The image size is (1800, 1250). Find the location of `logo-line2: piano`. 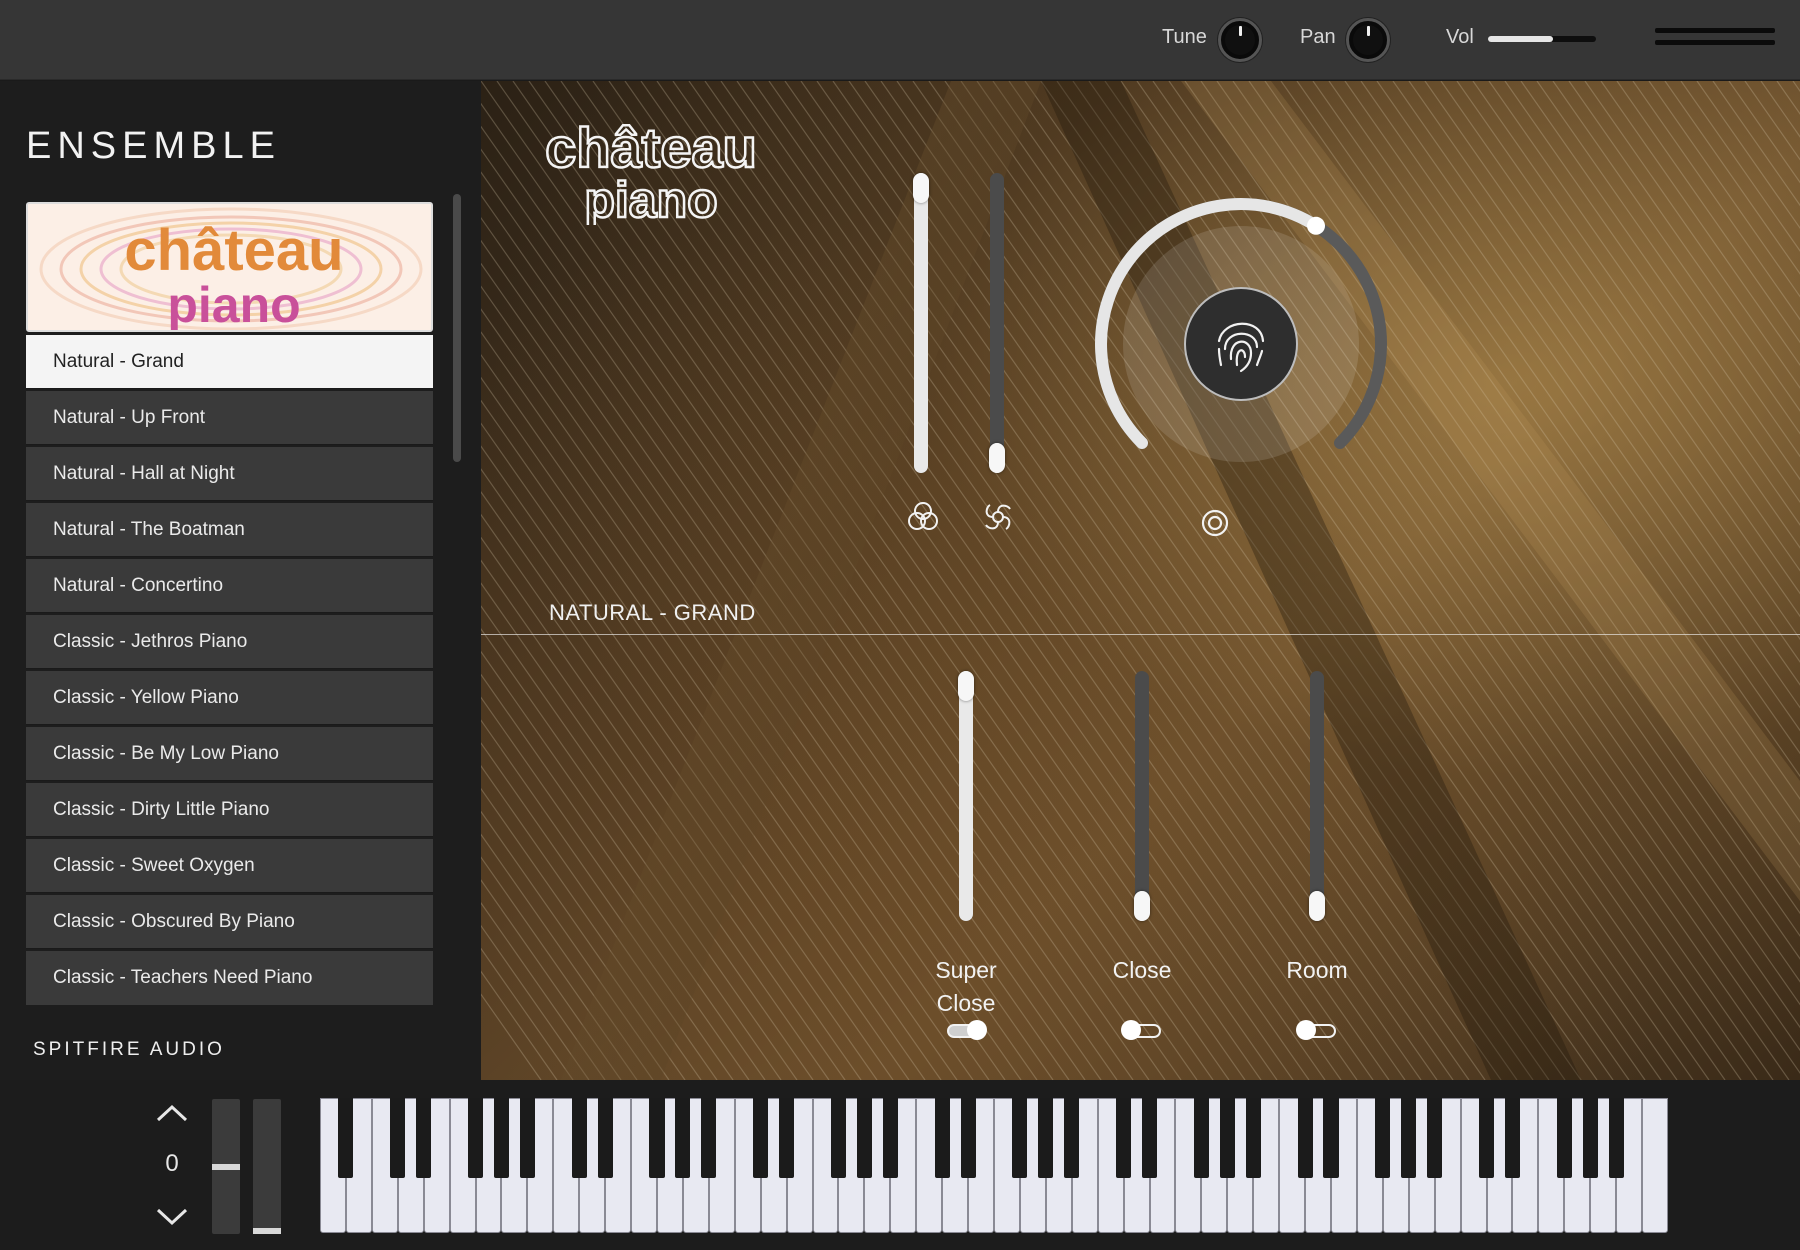

logo-line2: piano is located at coordinates (650, 198).